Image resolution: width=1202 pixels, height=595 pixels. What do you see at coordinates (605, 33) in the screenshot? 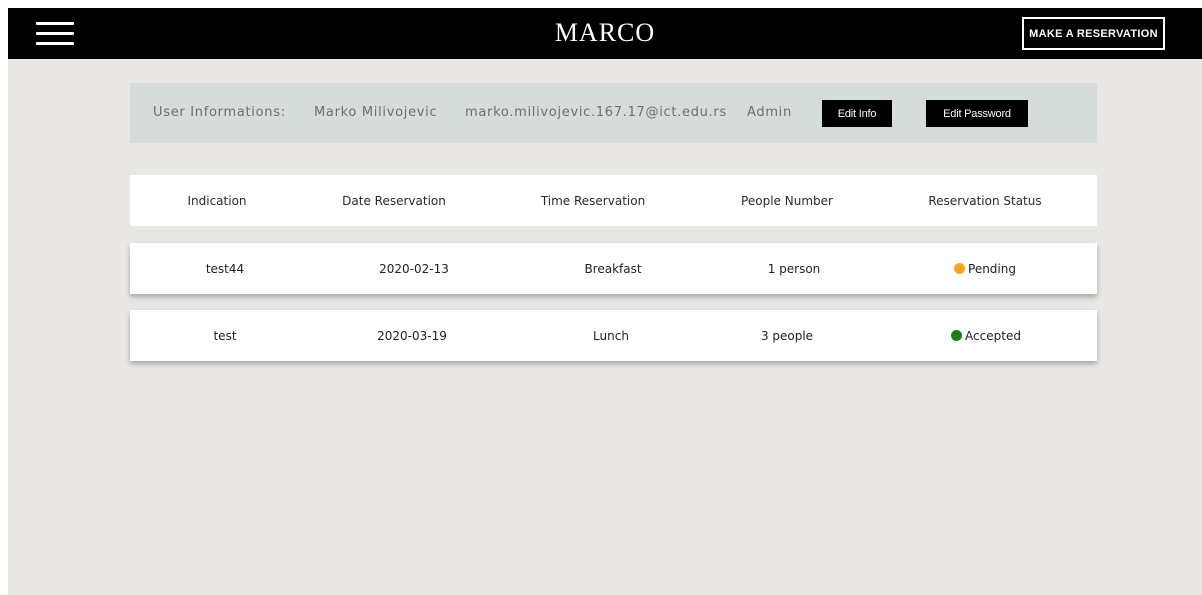
I see `top-navbar: MARCO MAKE A RESERVATION` at bounding box center [605, 33].